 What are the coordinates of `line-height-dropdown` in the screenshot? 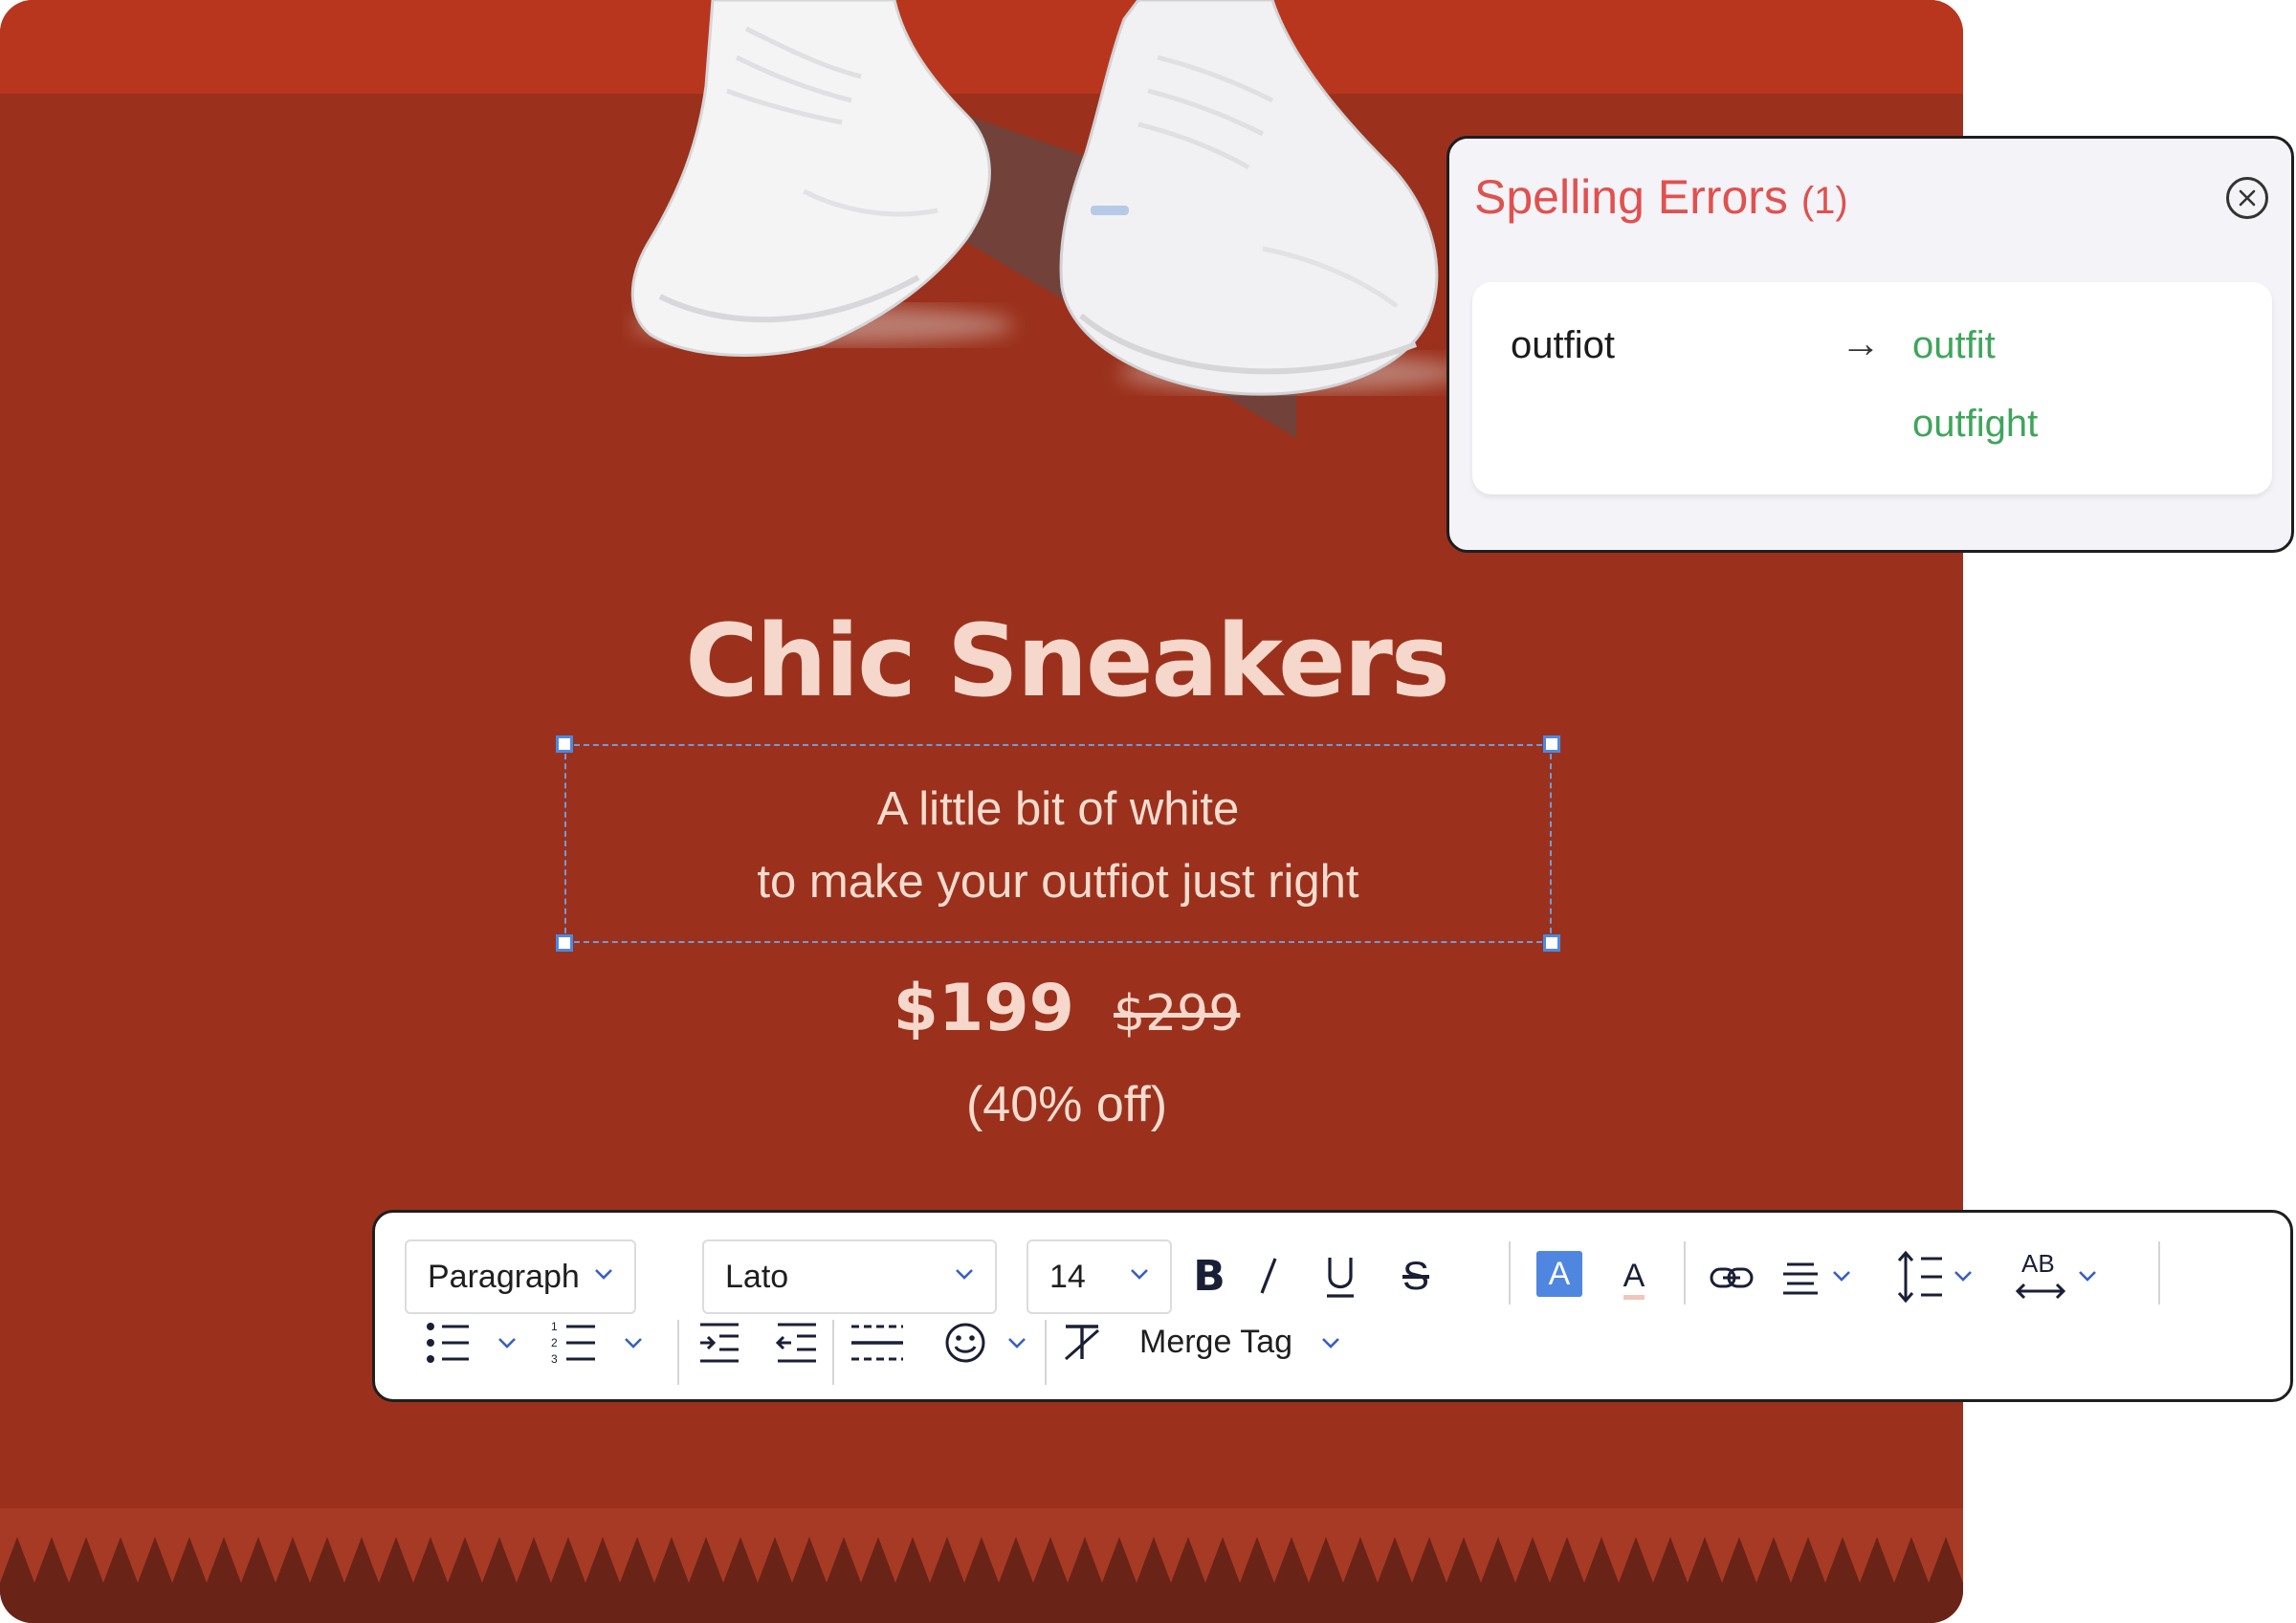 It's located at (1963, 1276).